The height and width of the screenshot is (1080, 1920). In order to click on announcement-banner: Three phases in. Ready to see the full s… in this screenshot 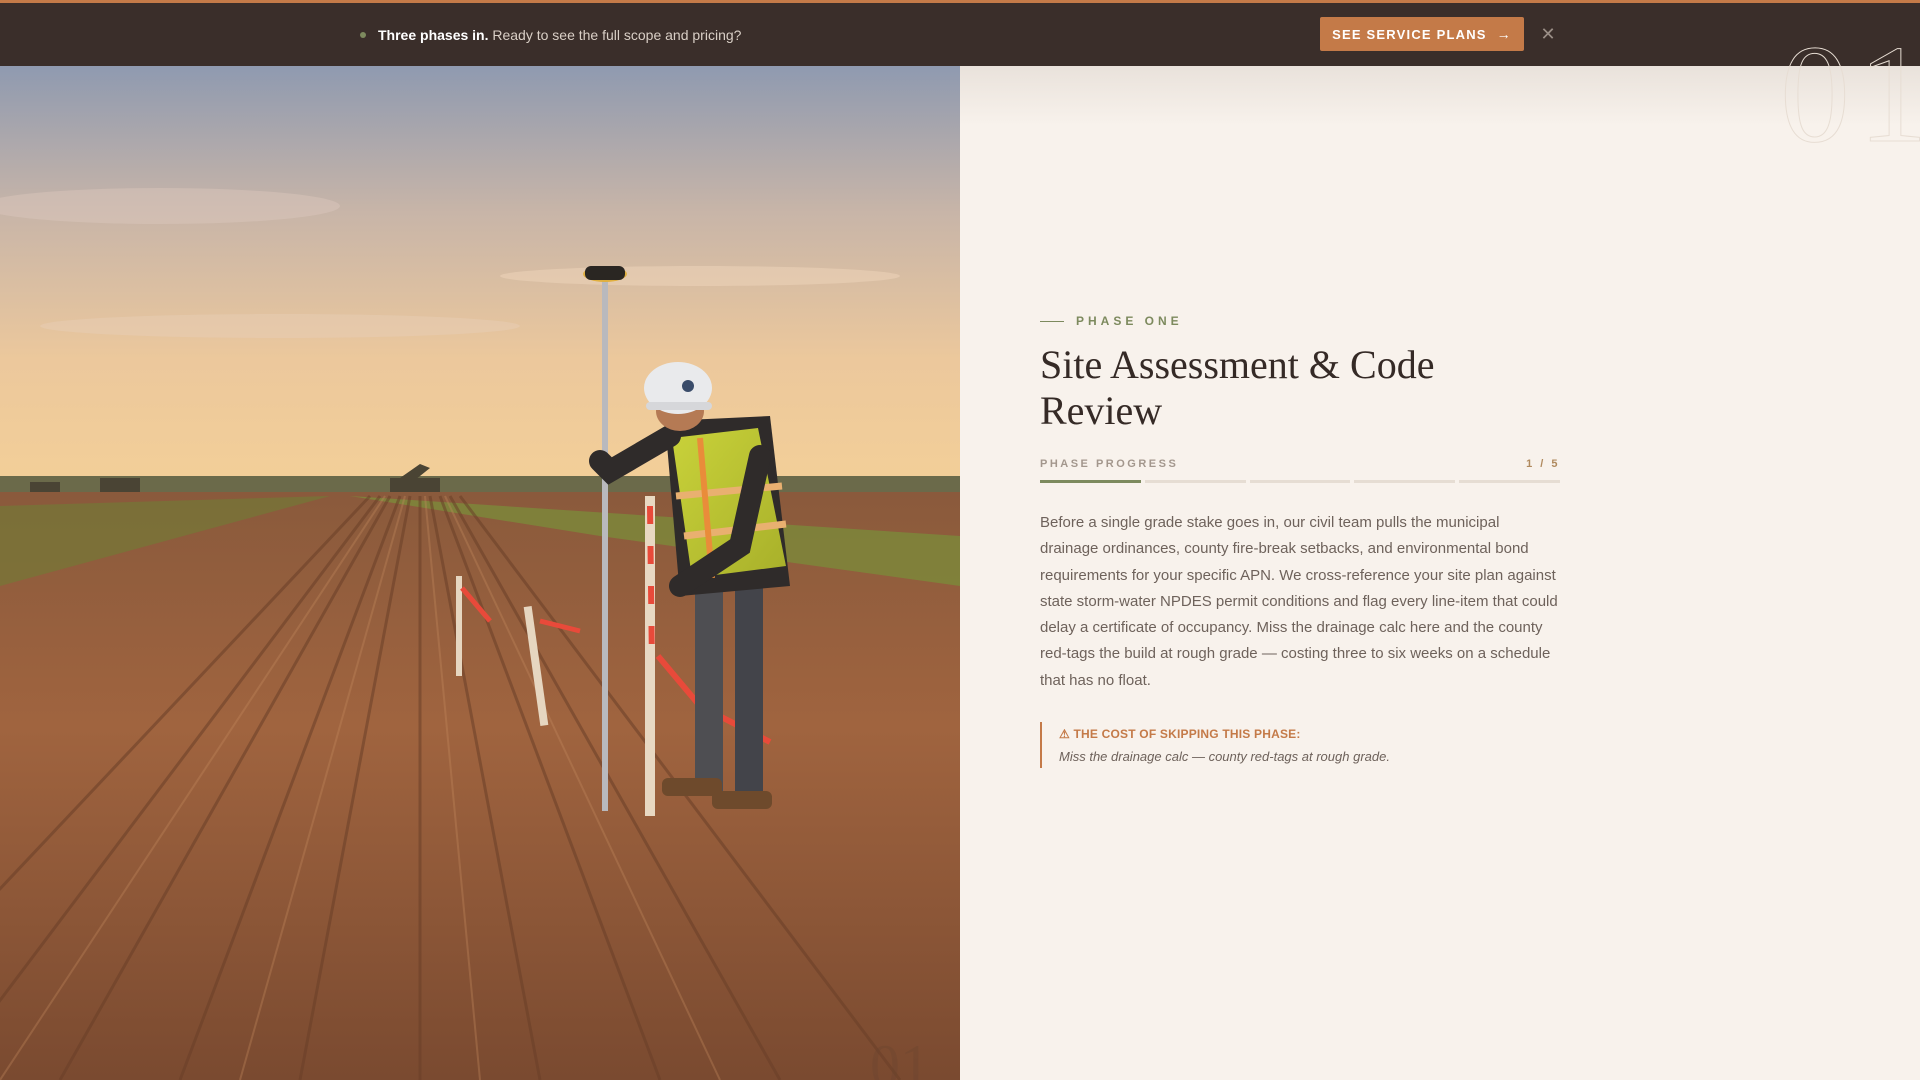, I will do `click(960, 33)`.